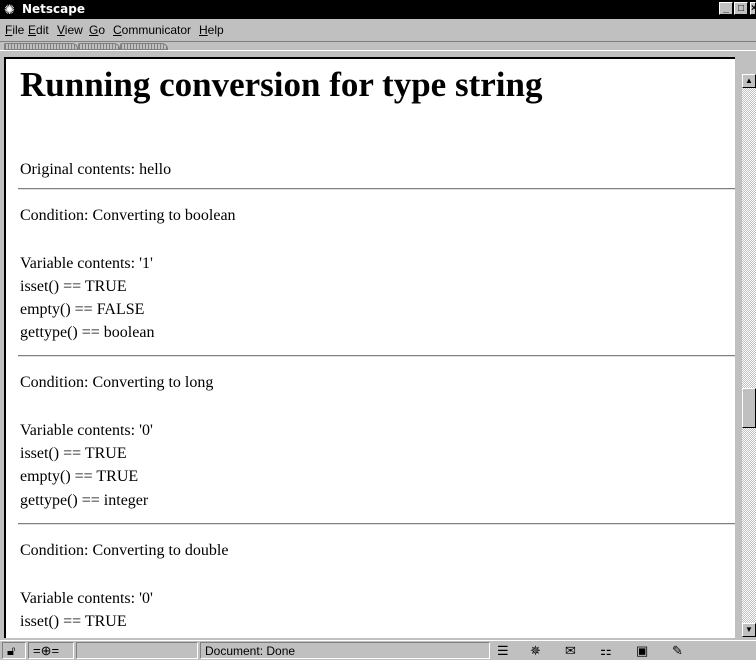 The width and height of the screenshot is (756, 660). Describe the element at coordinates (82, 309) in the screenshot. I see `empty-result: empty() == FALSE` at that location.